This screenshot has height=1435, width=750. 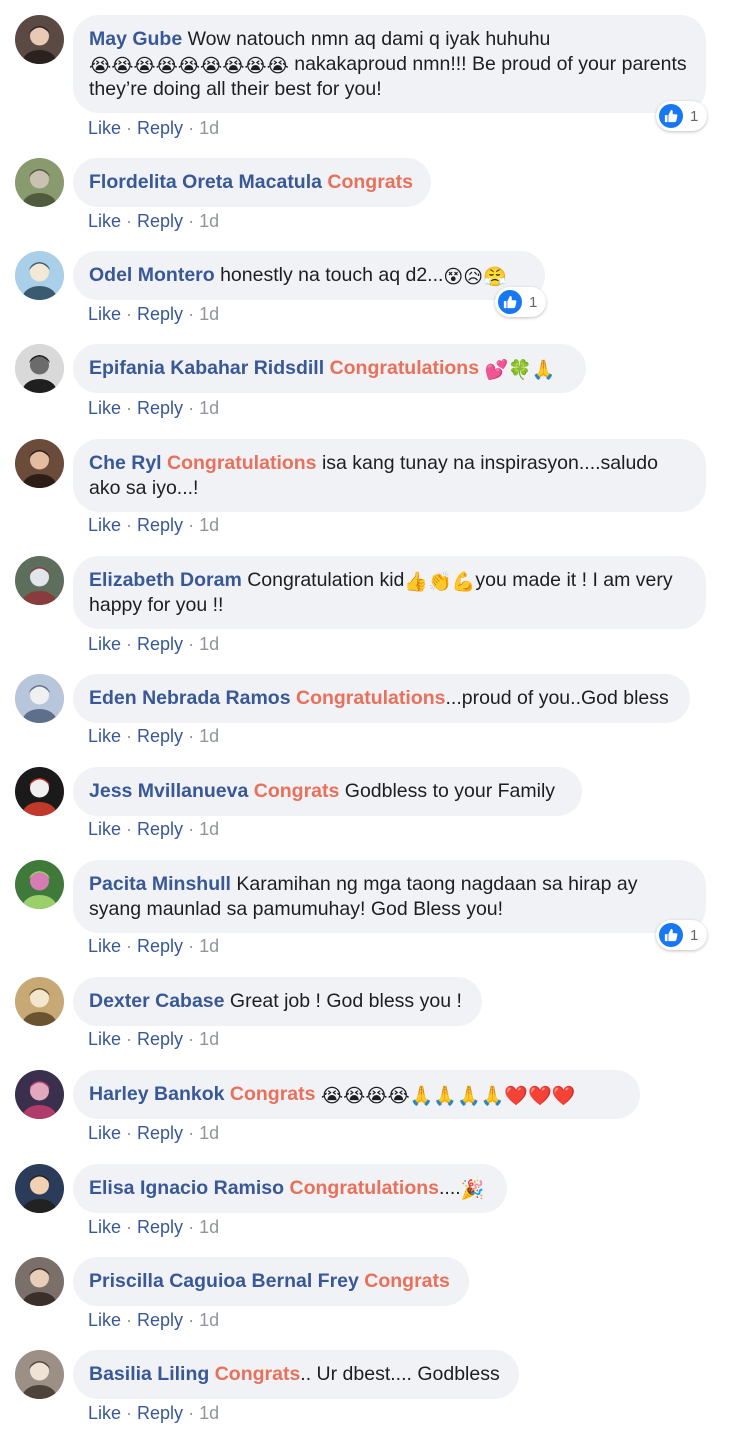 What do you see at coordinates (323, 580) in the screenshot?
I see `comment-text: Congratulation kid` at bounding box center [323, 580].